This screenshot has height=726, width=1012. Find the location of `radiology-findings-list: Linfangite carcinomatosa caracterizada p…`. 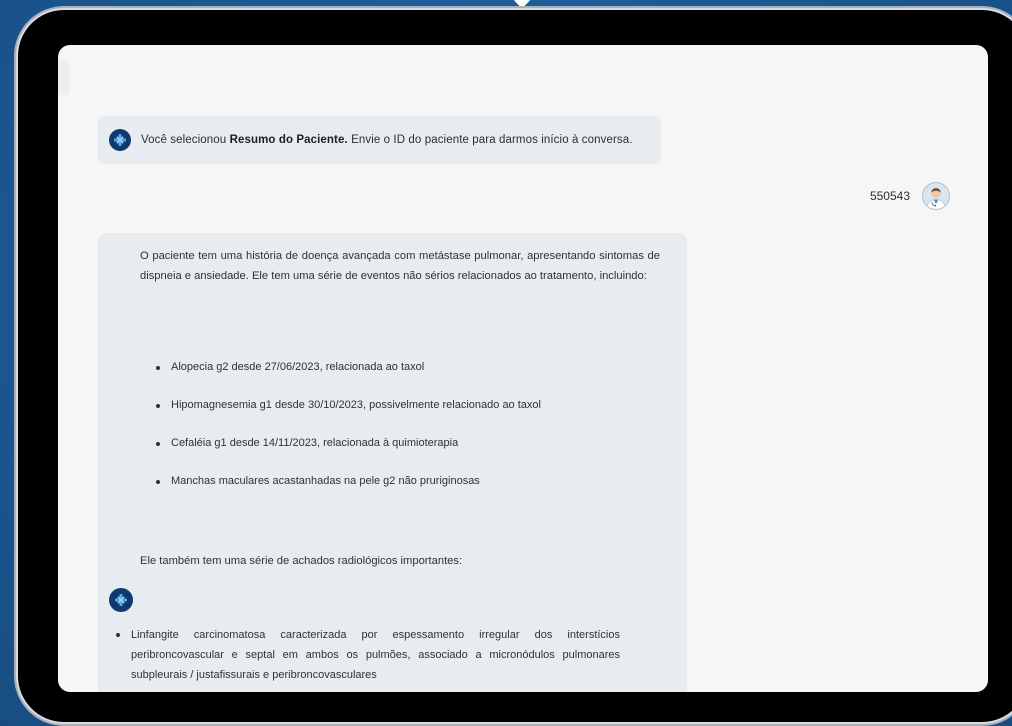

radiology-findings-list: Linfangite carcinomatosa caracterizada p… is located at coordinates (368, 655).